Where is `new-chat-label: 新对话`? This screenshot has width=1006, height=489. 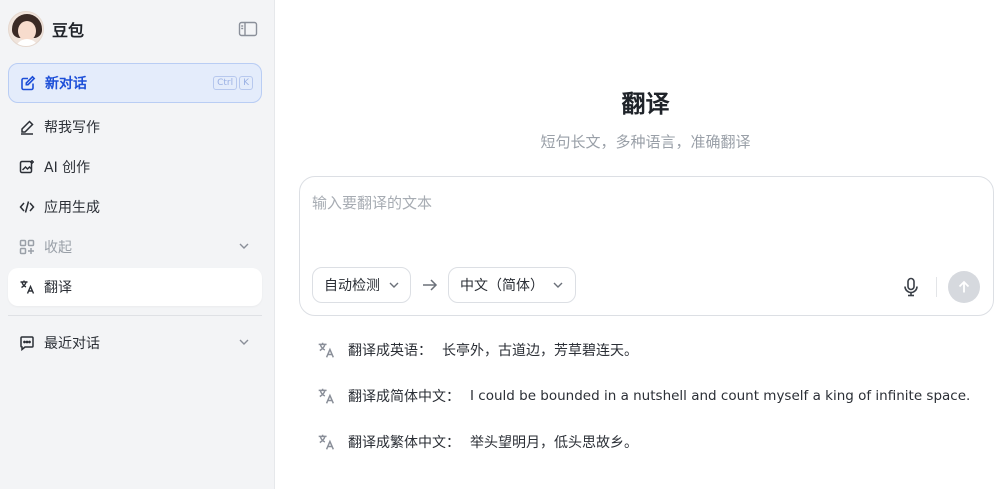 new-chat-label: 新对话 is located at coordinates (66, 84).